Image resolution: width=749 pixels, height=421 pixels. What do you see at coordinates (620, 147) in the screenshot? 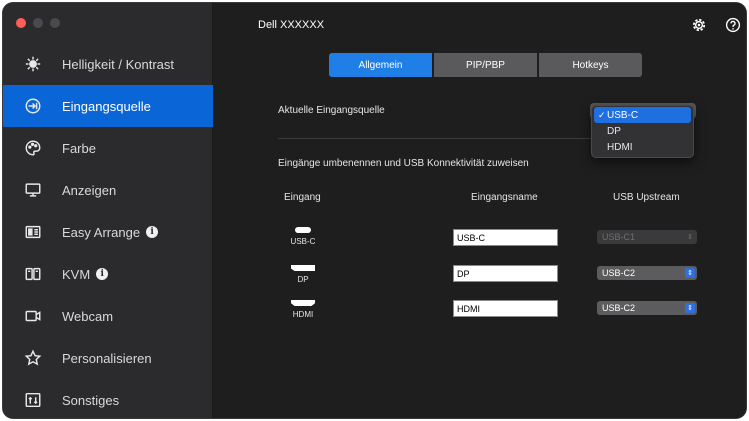
I see `option-label: HDMI` at bounding box center [620, 147].